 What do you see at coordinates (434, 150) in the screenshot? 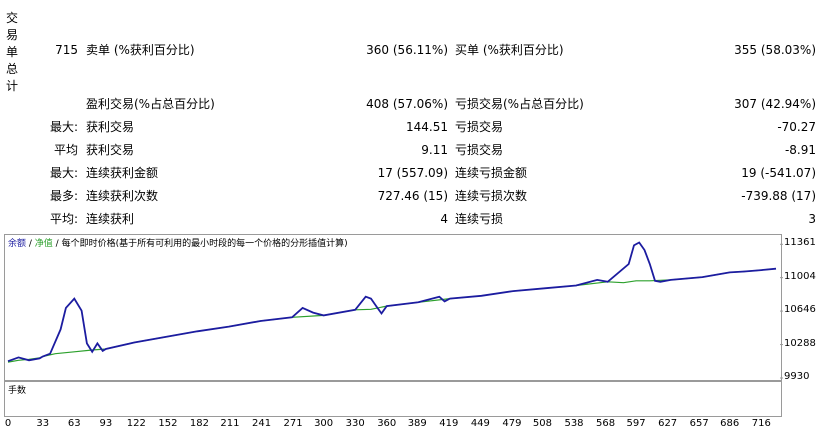
I see `stat-left-value: 9.11` at bounding box center [434, 150].